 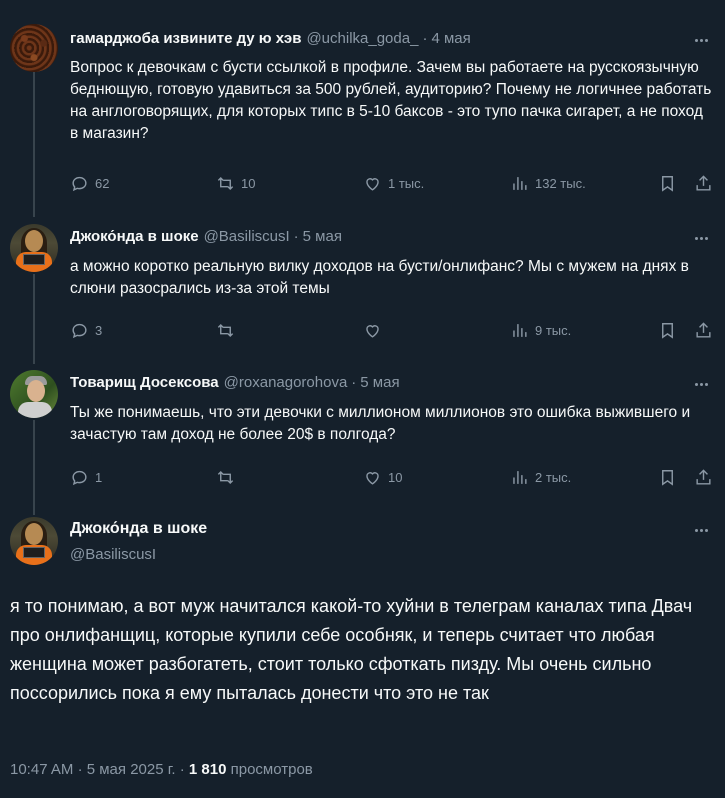 What do you see at coordinates (560, 183) in the screenshot?
I see `views-count: 132 тыс.` at bounding box center [560, 183].